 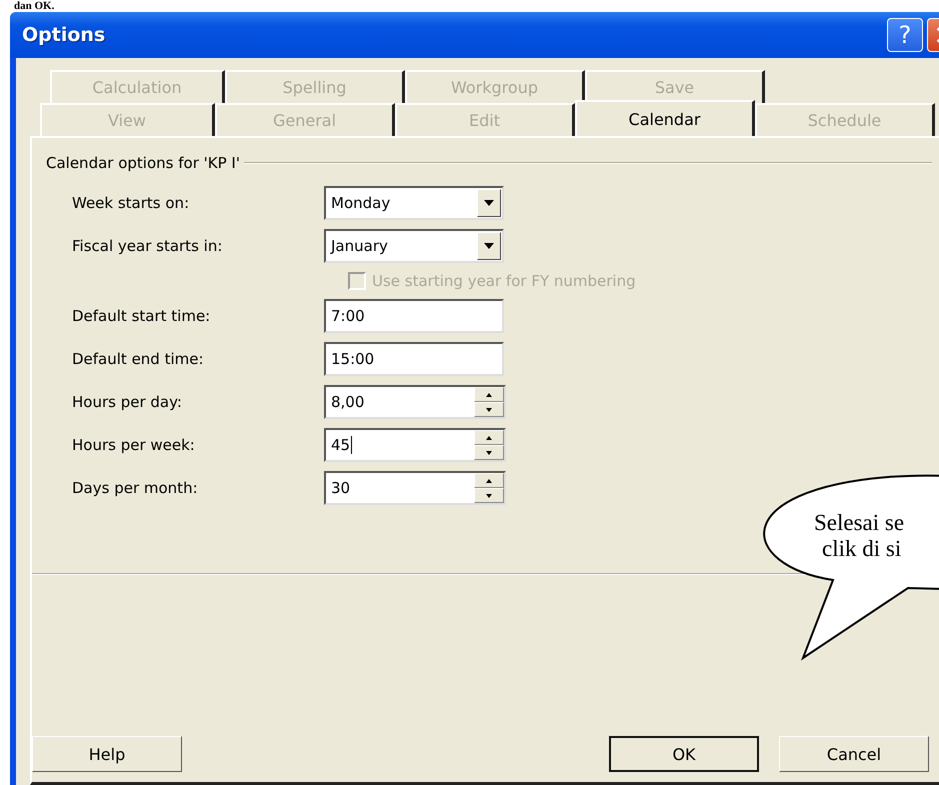 What do you see at coordinates (854, 754) in the screenshot?
I see `dialog-button: Cancel` at bounding box center [854, 754].